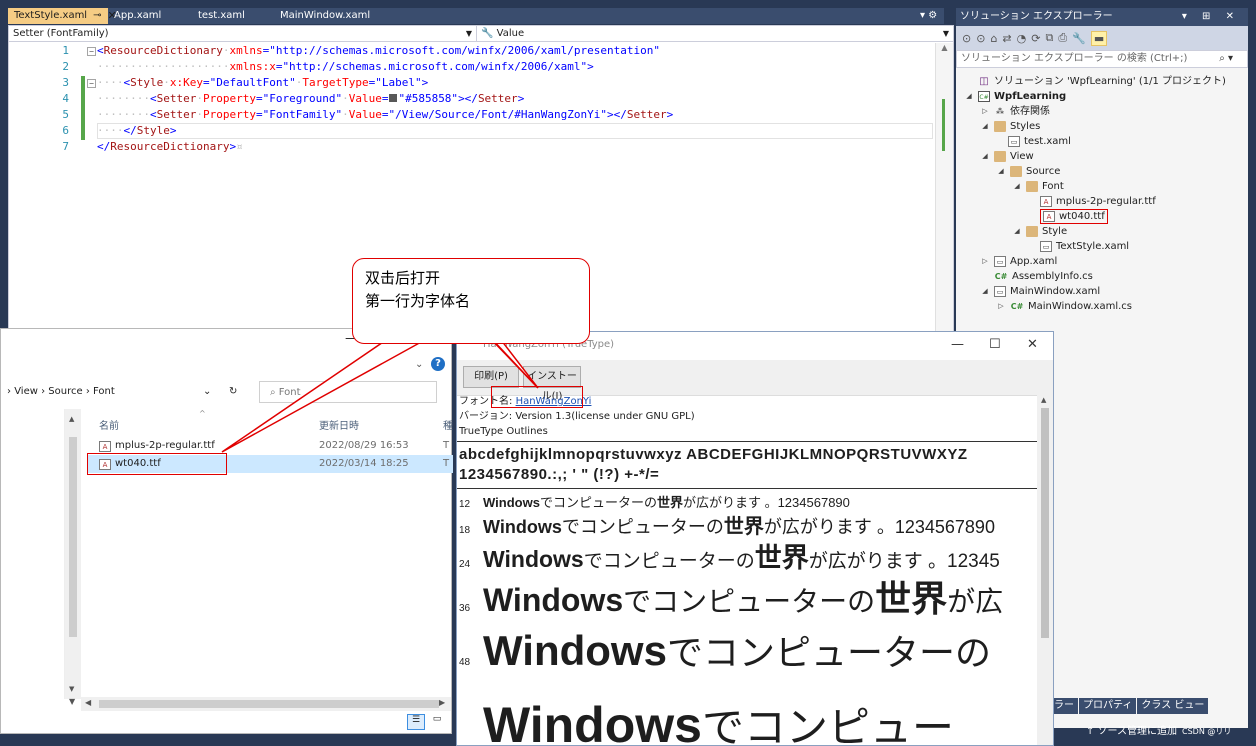  Describe the element at coordinates (957, 345) in the screenshot. I see `minimize-icon: —` at that location.